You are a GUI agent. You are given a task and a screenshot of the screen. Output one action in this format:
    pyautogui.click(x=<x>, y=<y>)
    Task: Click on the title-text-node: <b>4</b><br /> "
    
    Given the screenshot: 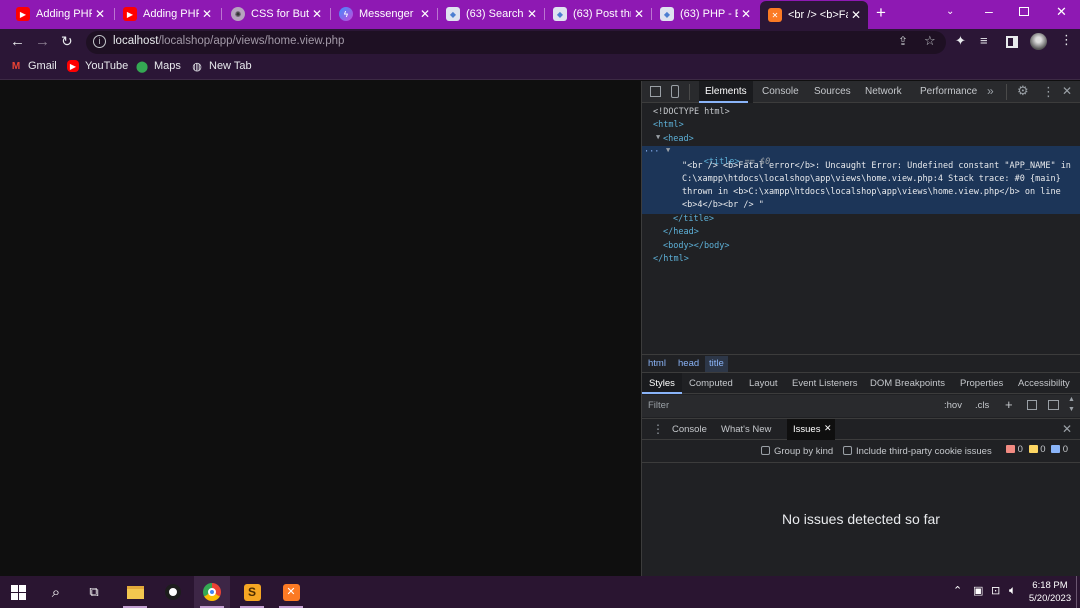 What is the action you would take?
    pyautogui.click(x=723, y=205)
    